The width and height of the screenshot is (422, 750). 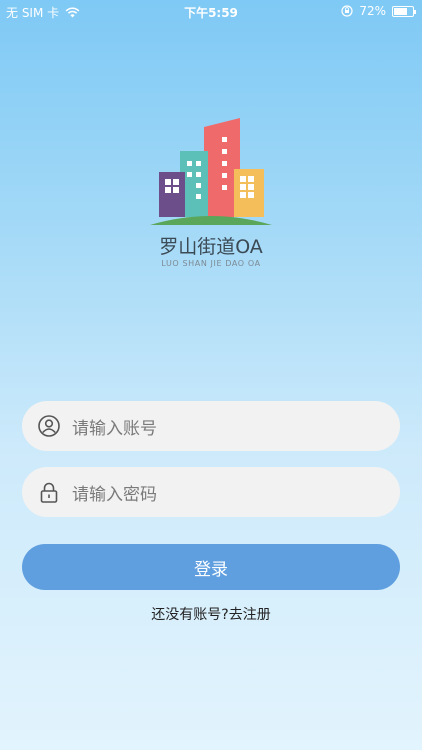 I want to click on password-field: 请输入密码, so click(x=211, y=492).